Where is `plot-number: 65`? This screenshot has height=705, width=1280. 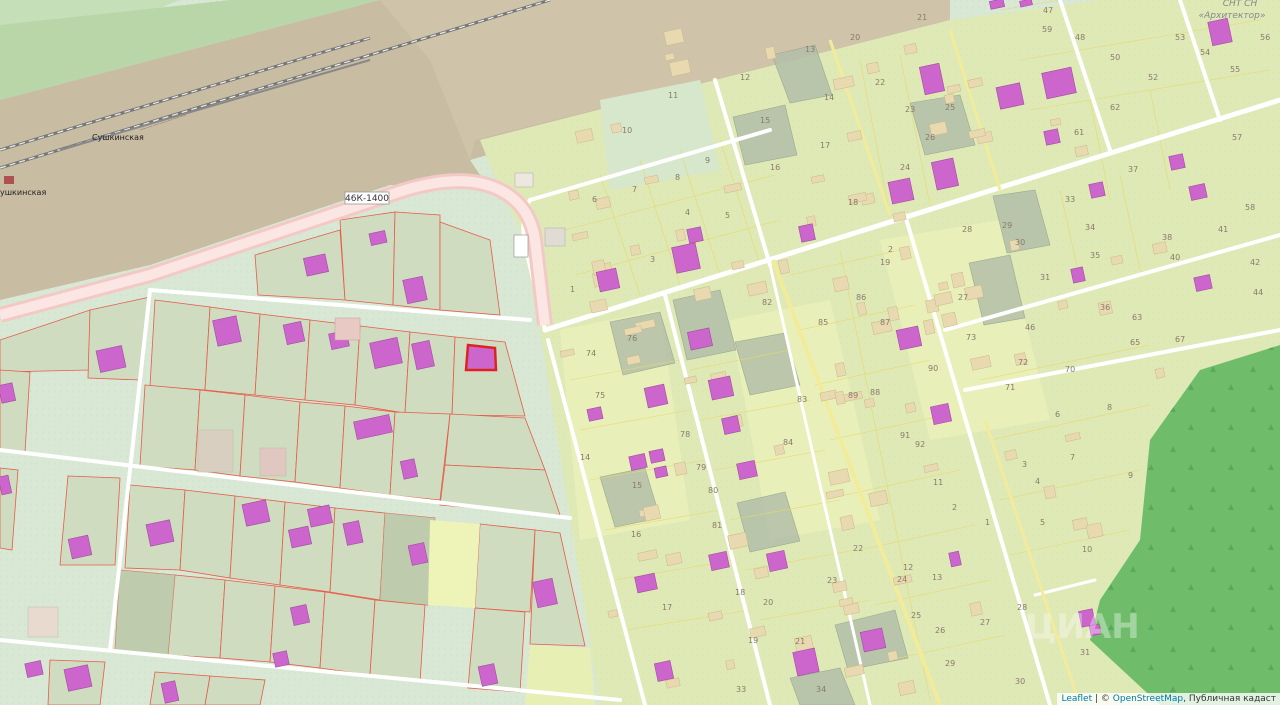 plot-number: 65 is located at coordinates (1135, 342).